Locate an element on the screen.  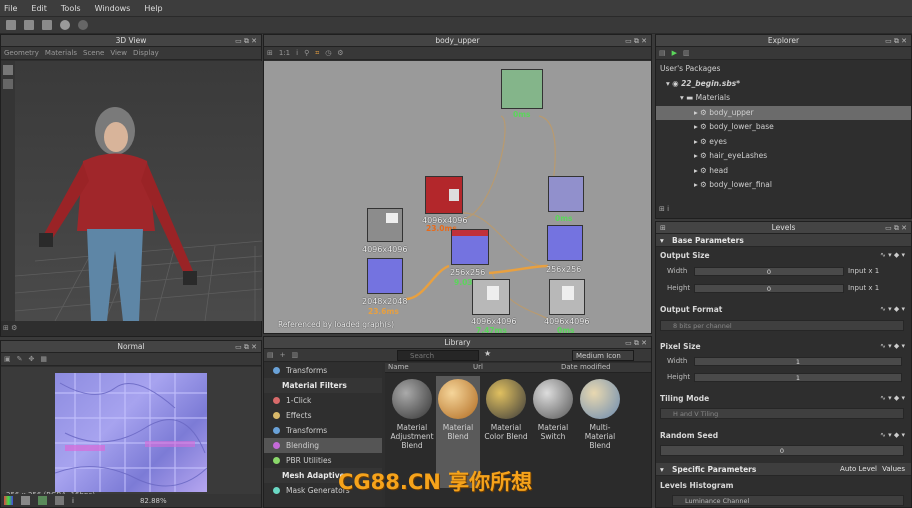
light-tool-icon is located at coordinates (8, 84).